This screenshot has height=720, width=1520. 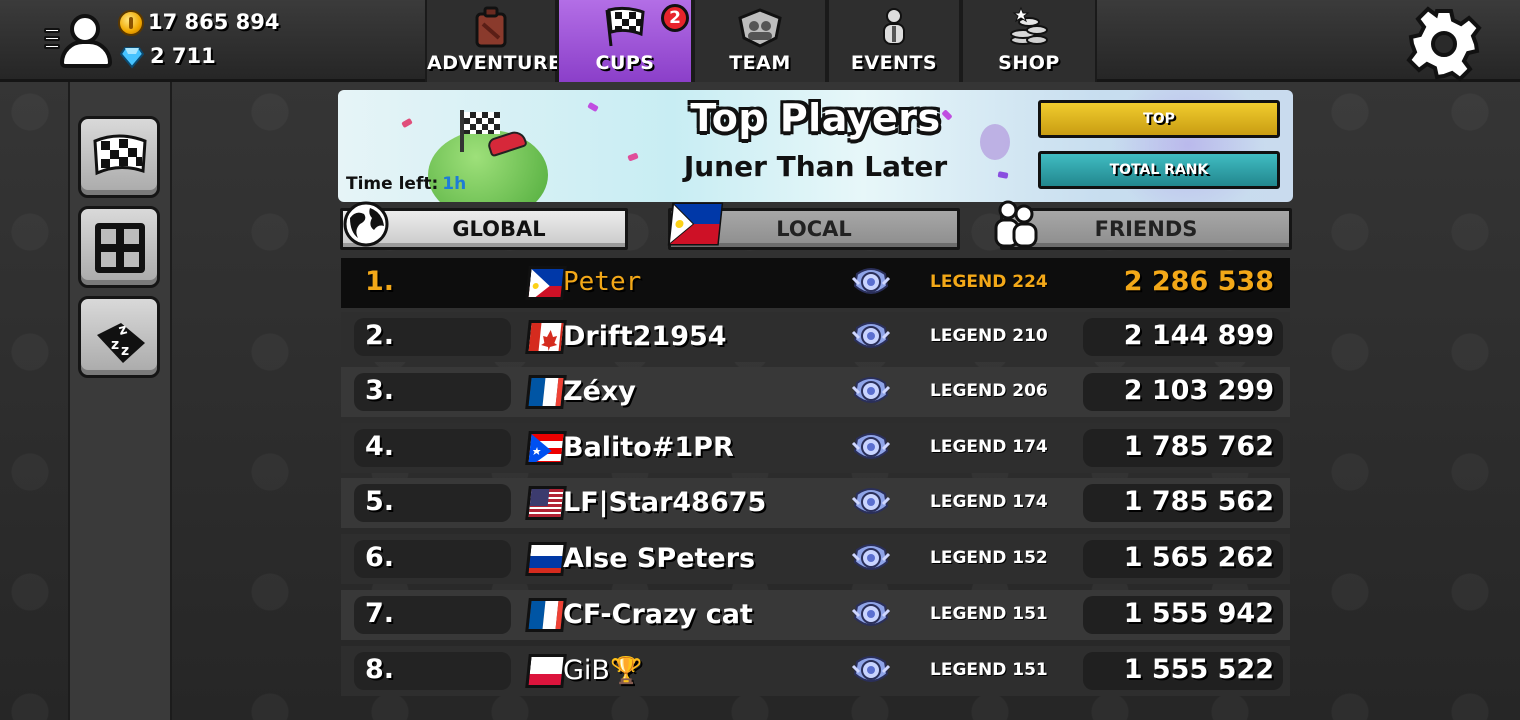 I want to click on tab-adventure: ADVENTURE, so click(x=493, y=41).